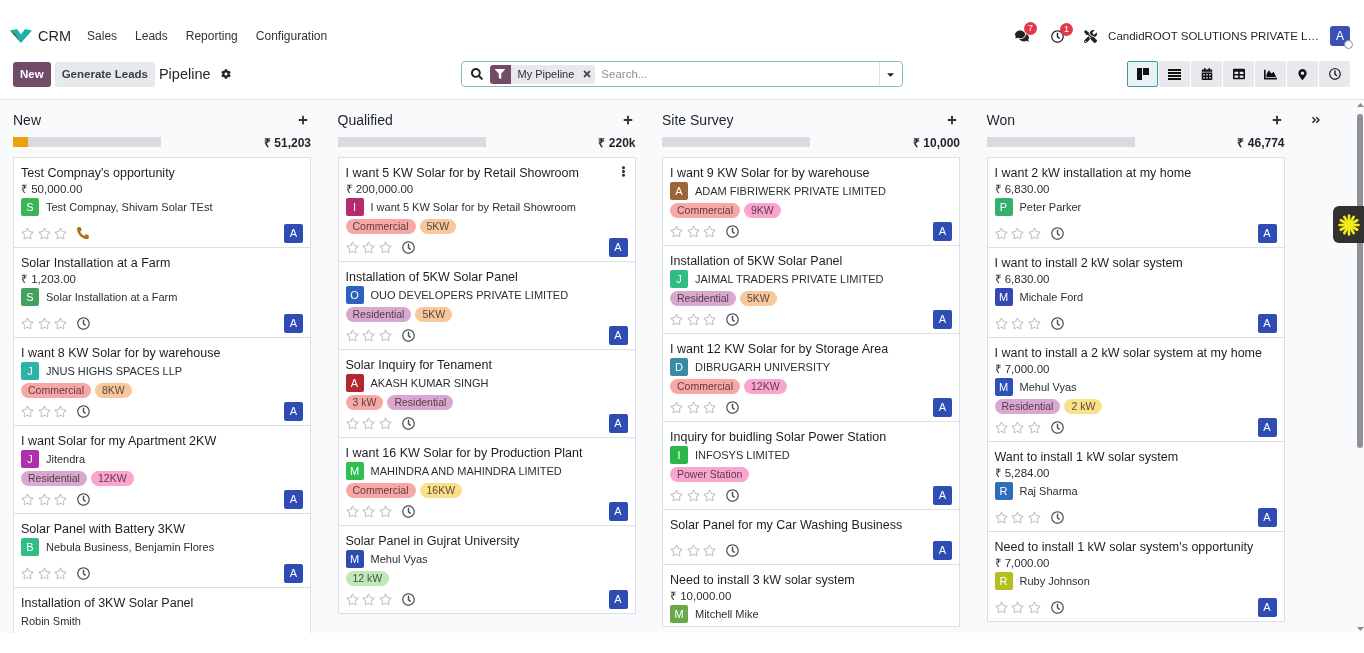 Image resolution: width=1364 pixels, height=653 pixels. I want to click on close-icon, so click(587, 74).